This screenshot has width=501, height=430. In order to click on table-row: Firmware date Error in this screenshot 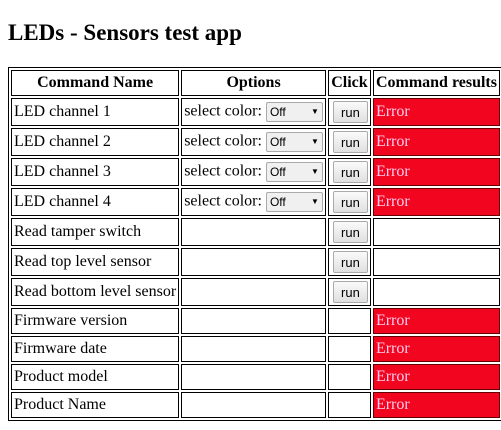, I will do `click(255, 349)`.